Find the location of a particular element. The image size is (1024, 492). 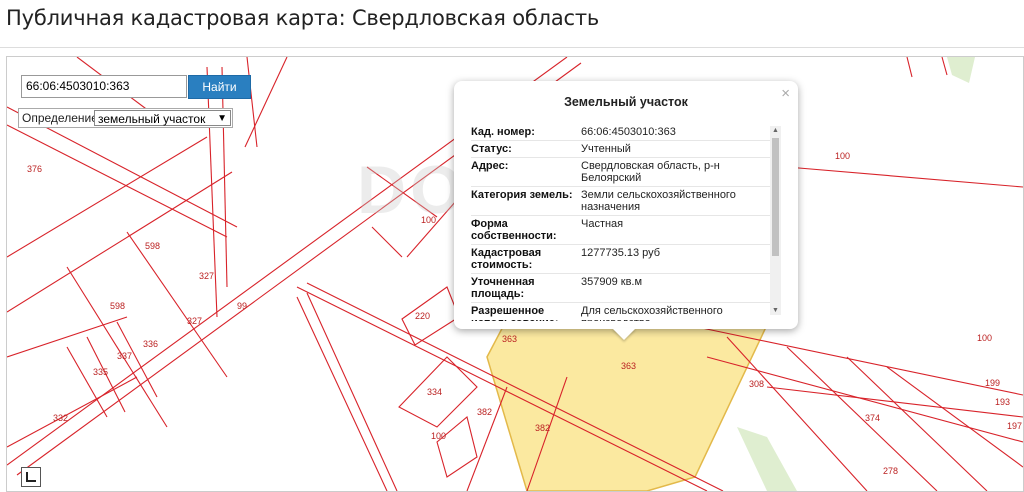

table-row: Кадастровая стоимость: 1277735.13 руб is located at coordinates (623, 259).